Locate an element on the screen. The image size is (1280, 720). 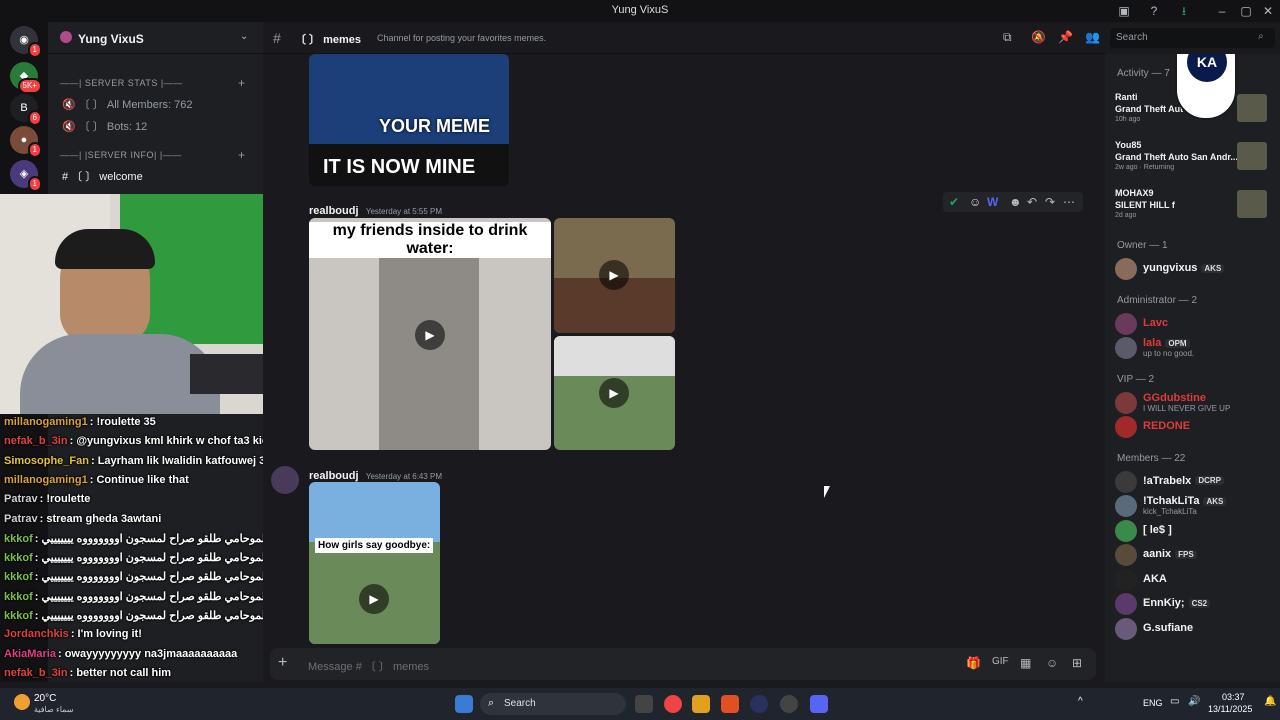
chat-text: : Layrham lik lwalidin katfouwej 3lina is located at coordinates (187, 460).